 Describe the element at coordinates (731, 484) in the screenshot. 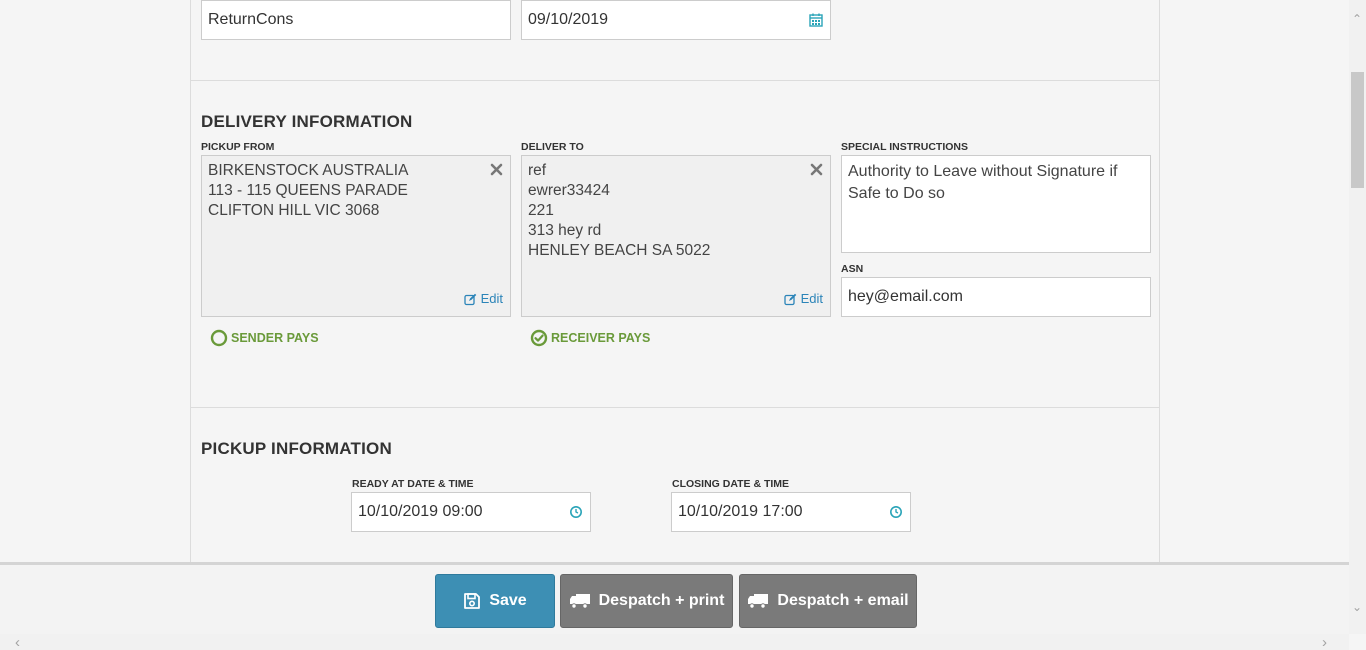

I see `closing-label: CLOSING DATE & TIME` at that location.